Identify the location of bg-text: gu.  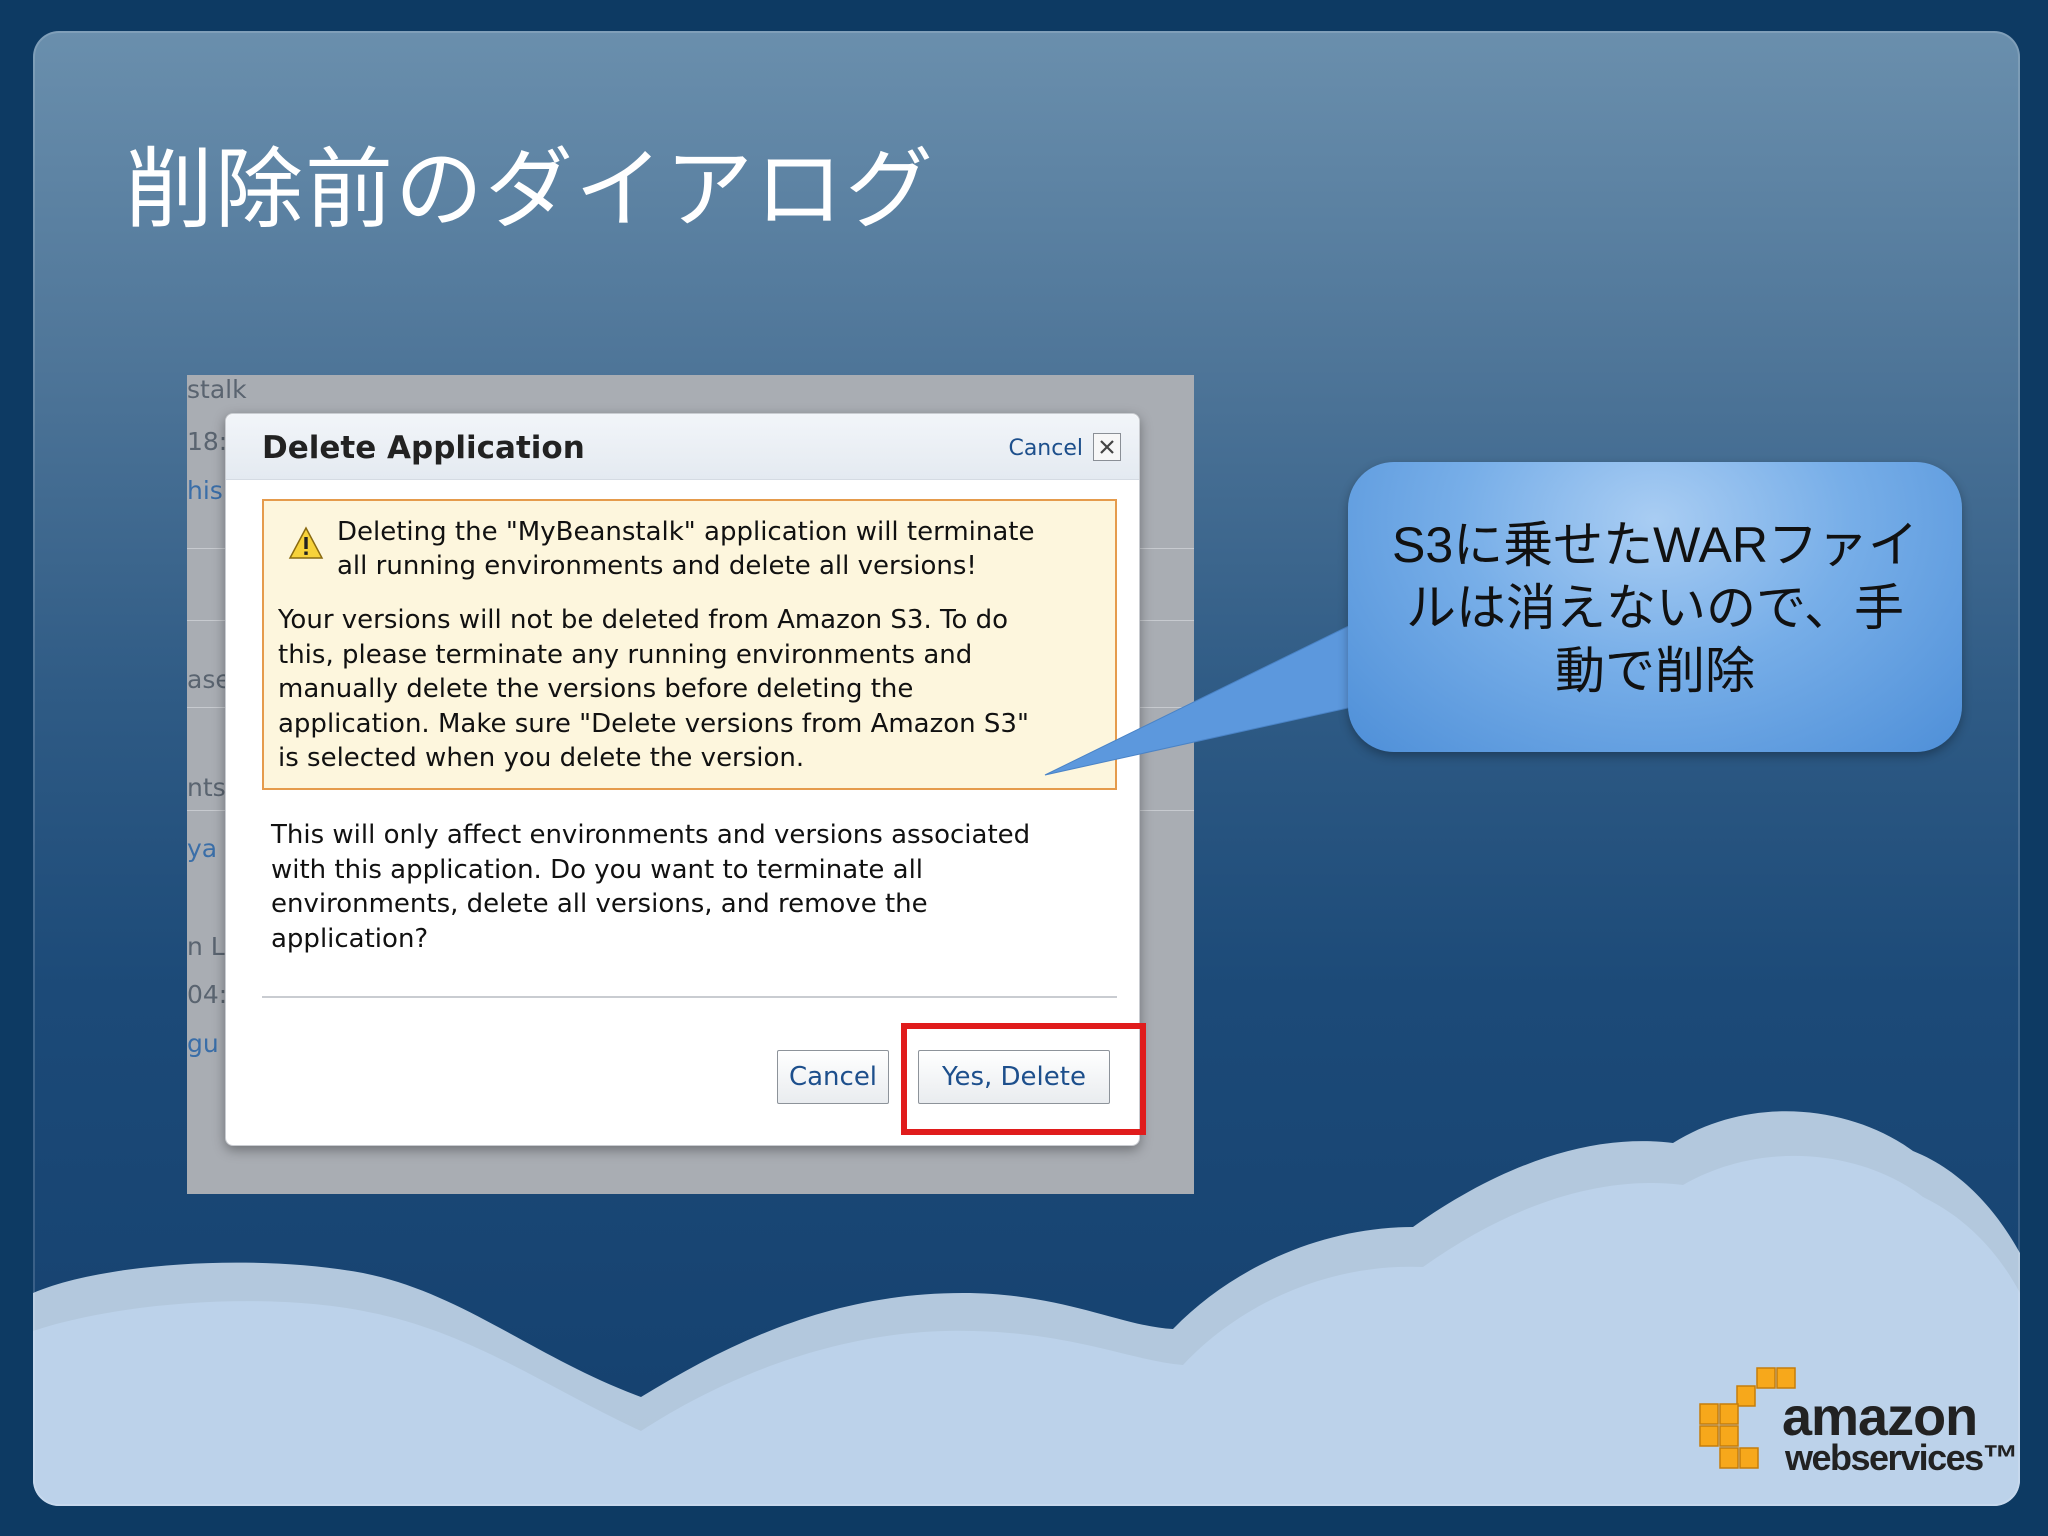
(203, 1043).